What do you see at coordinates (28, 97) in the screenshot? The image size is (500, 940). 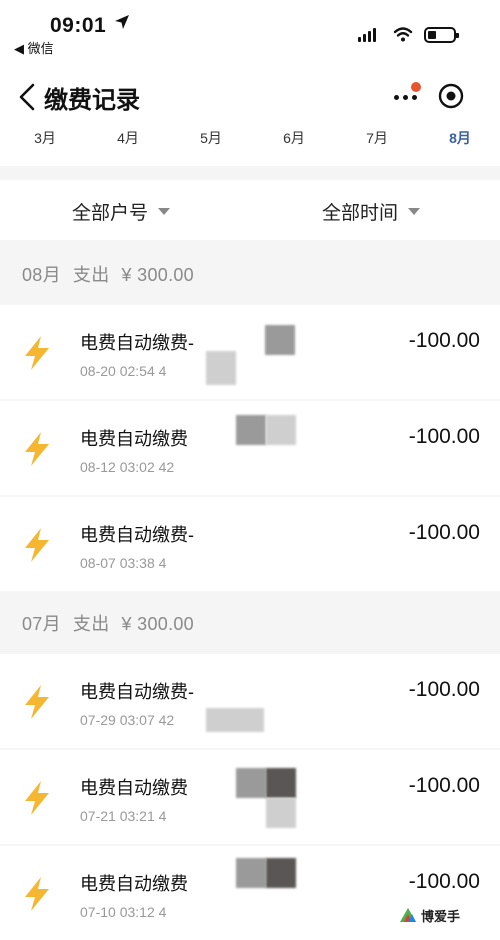 I see `back-arrow-icon` at bounding box center [28, 97].